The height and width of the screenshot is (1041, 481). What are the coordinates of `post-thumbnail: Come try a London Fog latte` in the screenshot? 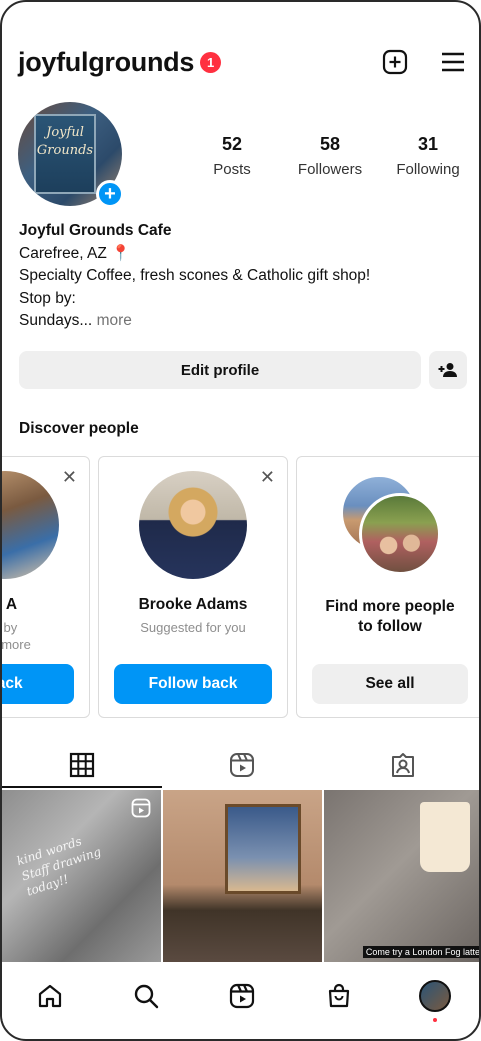 It's located at (401, 876).